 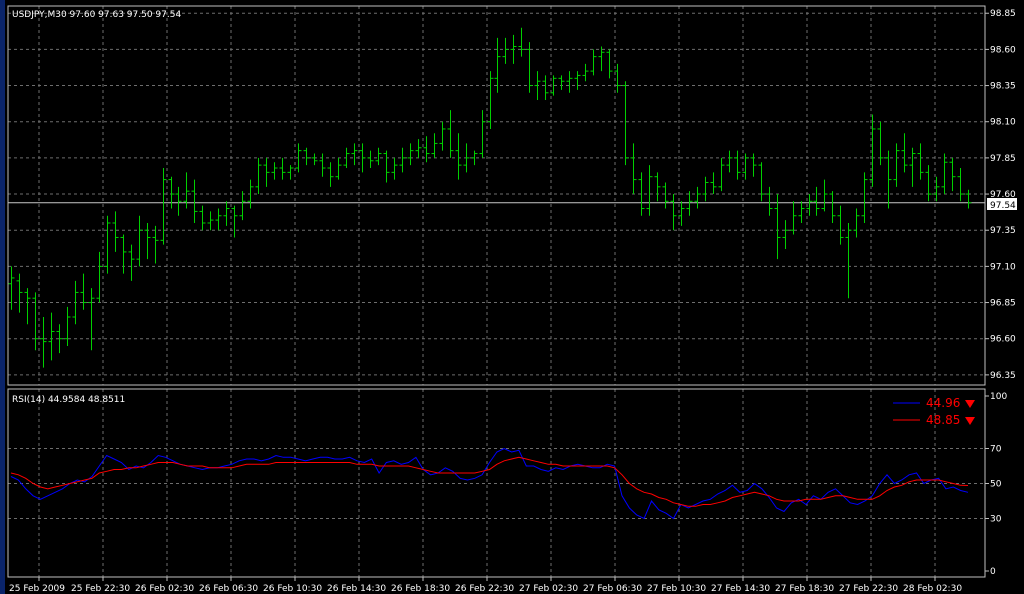 What do you see at coordinates (356, 589) in the screenshot?
I see `time-label: 26 Feb 14:30` at bounding box center [356, 589].